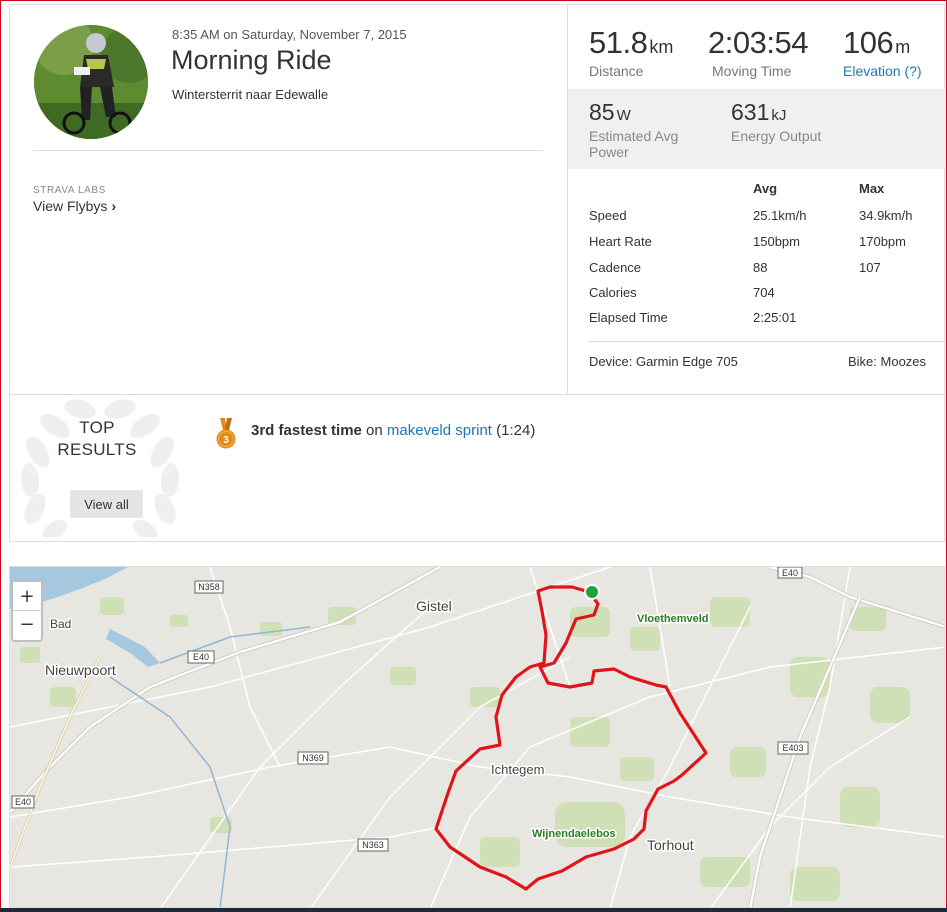  I want to click on distance-label: Distance, so click(616, 71).